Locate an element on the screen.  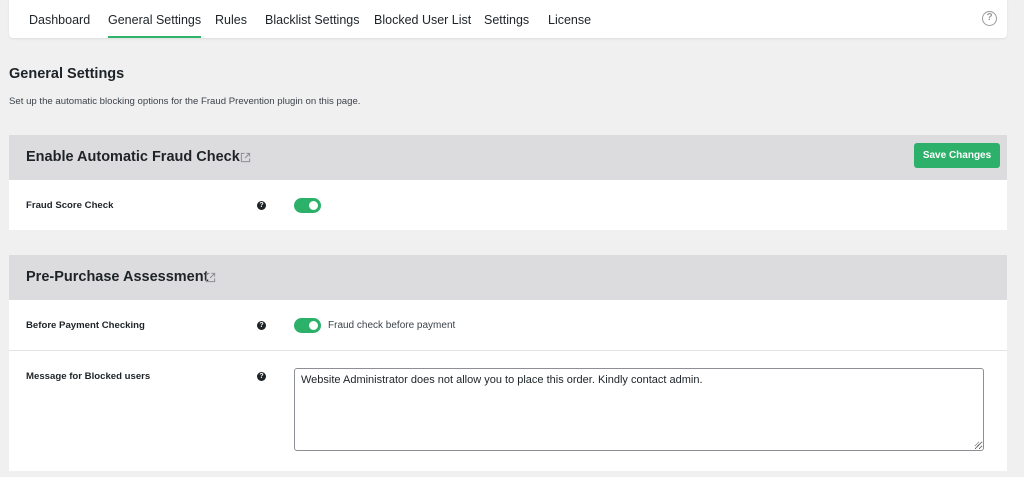
setting-label: Before Payment Checking is located at coordinates (85, 325).